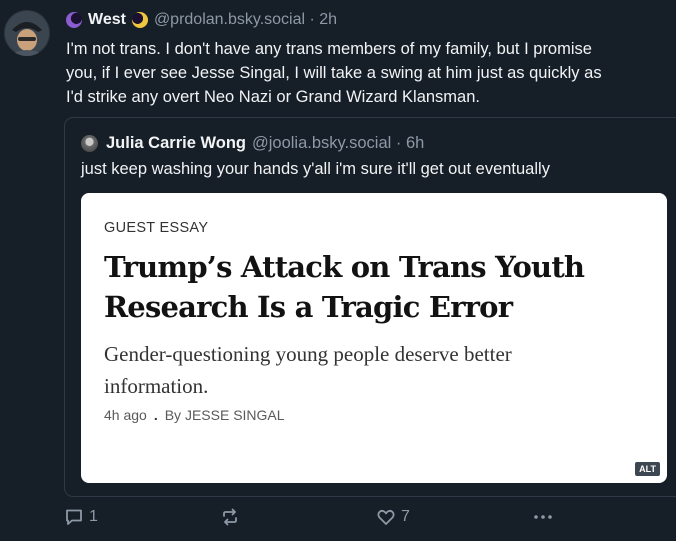  I want to click on repost-button, so click(232, 517).